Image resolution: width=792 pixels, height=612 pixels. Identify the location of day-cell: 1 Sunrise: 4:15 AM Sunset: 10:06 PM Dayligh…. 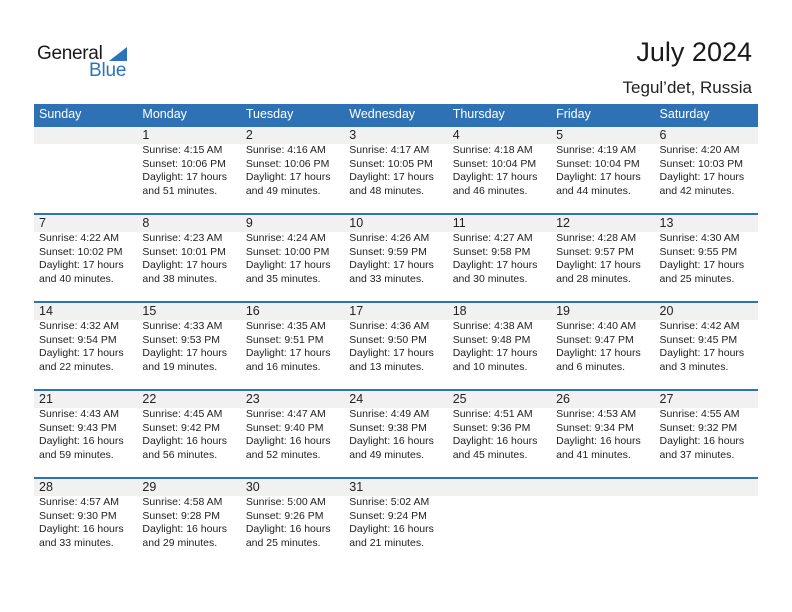
(188, 162).